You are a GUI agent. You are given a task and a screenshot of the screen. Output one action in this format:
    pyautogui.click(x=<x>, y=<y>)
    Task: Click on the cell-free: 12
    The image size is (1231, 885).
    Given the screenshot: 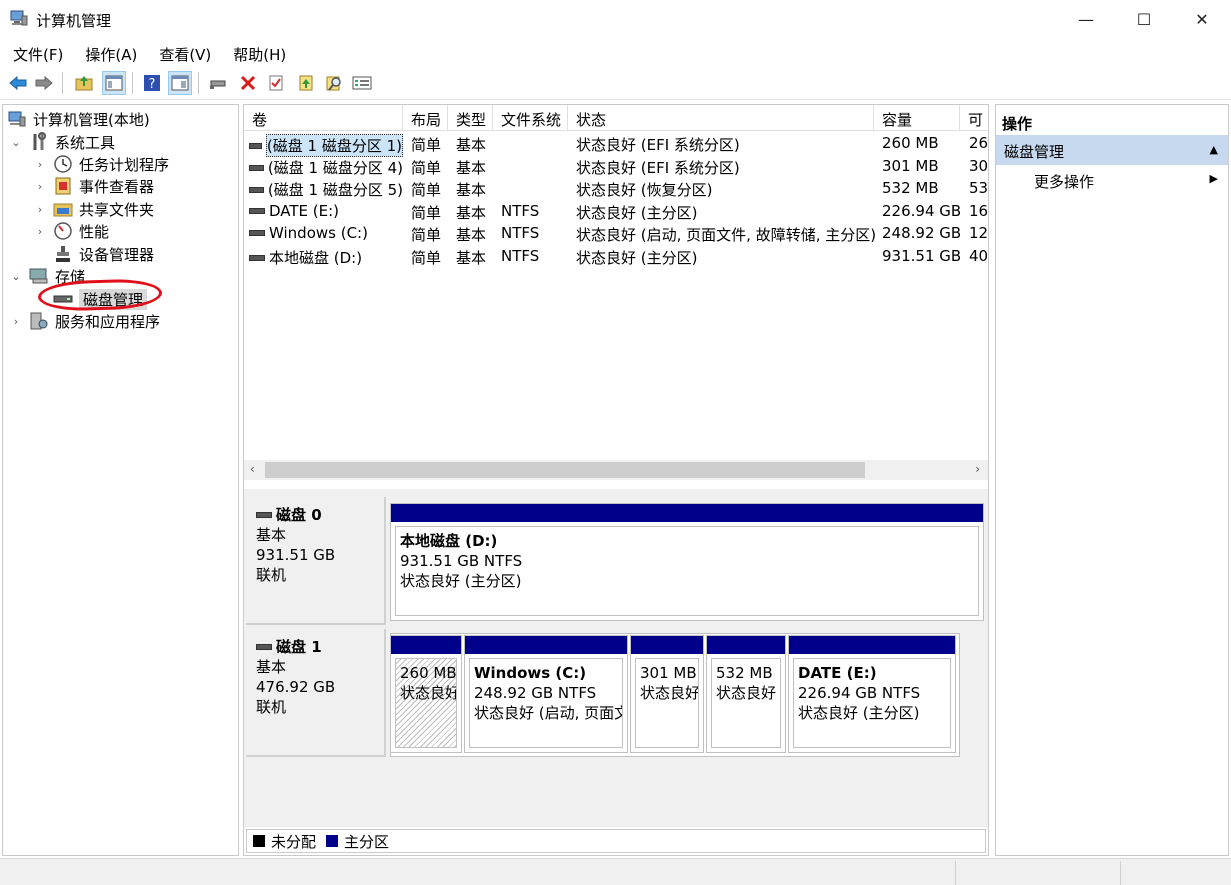 What is the action you would take?
    pyautogui.click(x=978, y=233)
    